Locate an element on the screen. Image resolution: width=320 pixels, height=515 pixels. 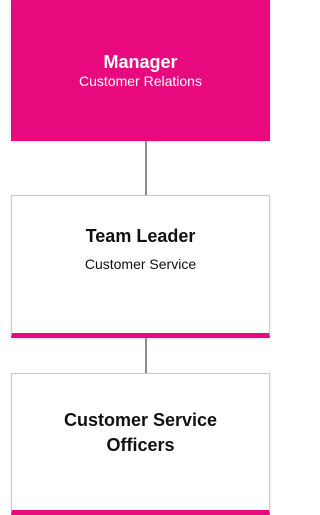
team-leader-subtitle: Customer Service is located at coordinates (140, 263).